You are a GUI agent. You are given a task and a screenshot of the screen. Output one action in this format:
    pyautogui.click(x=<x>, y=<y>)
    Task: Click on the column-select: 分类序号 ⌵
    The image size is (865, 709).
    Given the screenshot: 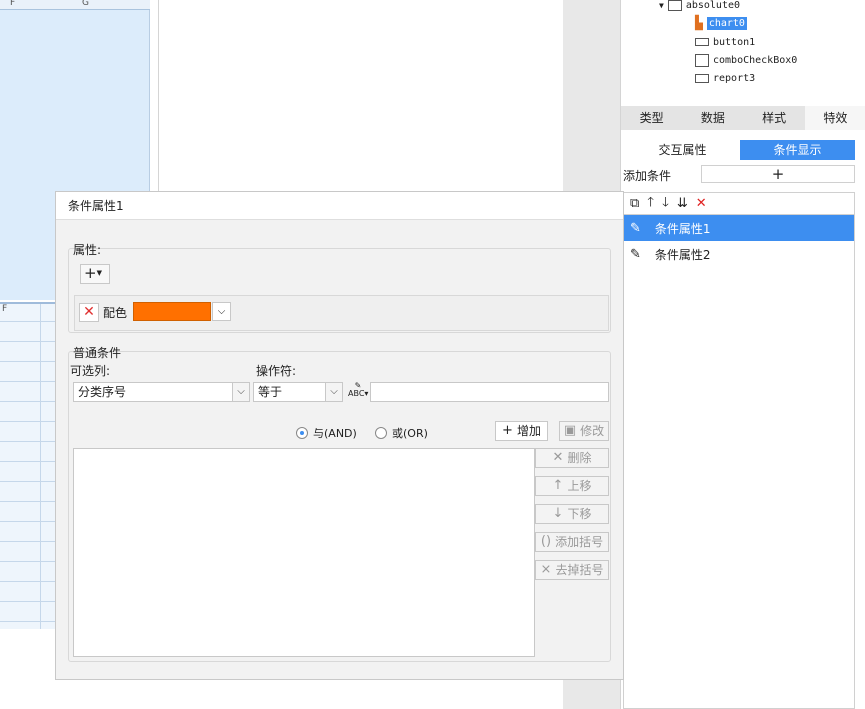 What is the action you would take?
    pyautogui.click(x=161, y=392)
    